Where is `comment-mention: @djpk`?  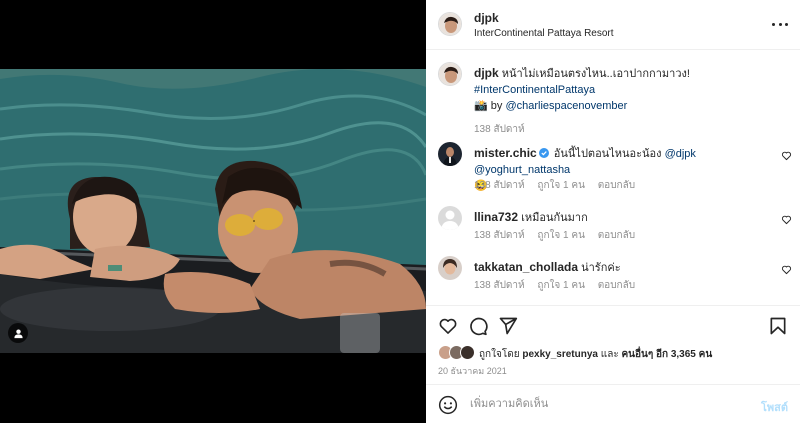
comment-mention: @djpk is located at coordinates (680, 154).